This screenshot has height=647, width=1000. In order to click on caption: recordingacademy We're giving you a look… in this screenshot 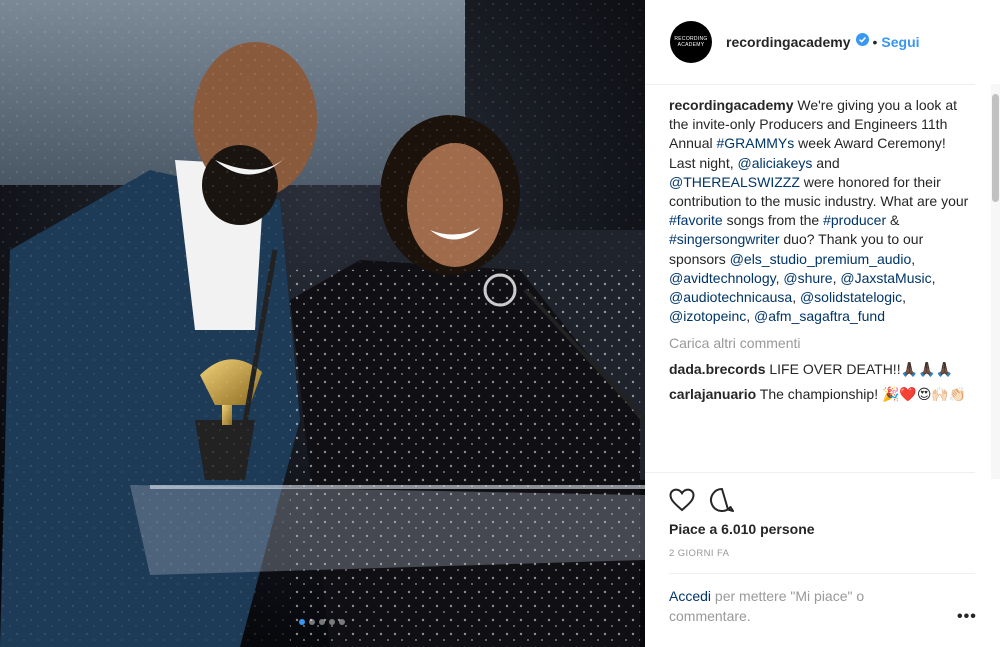, I will do `click(819, 211)`.